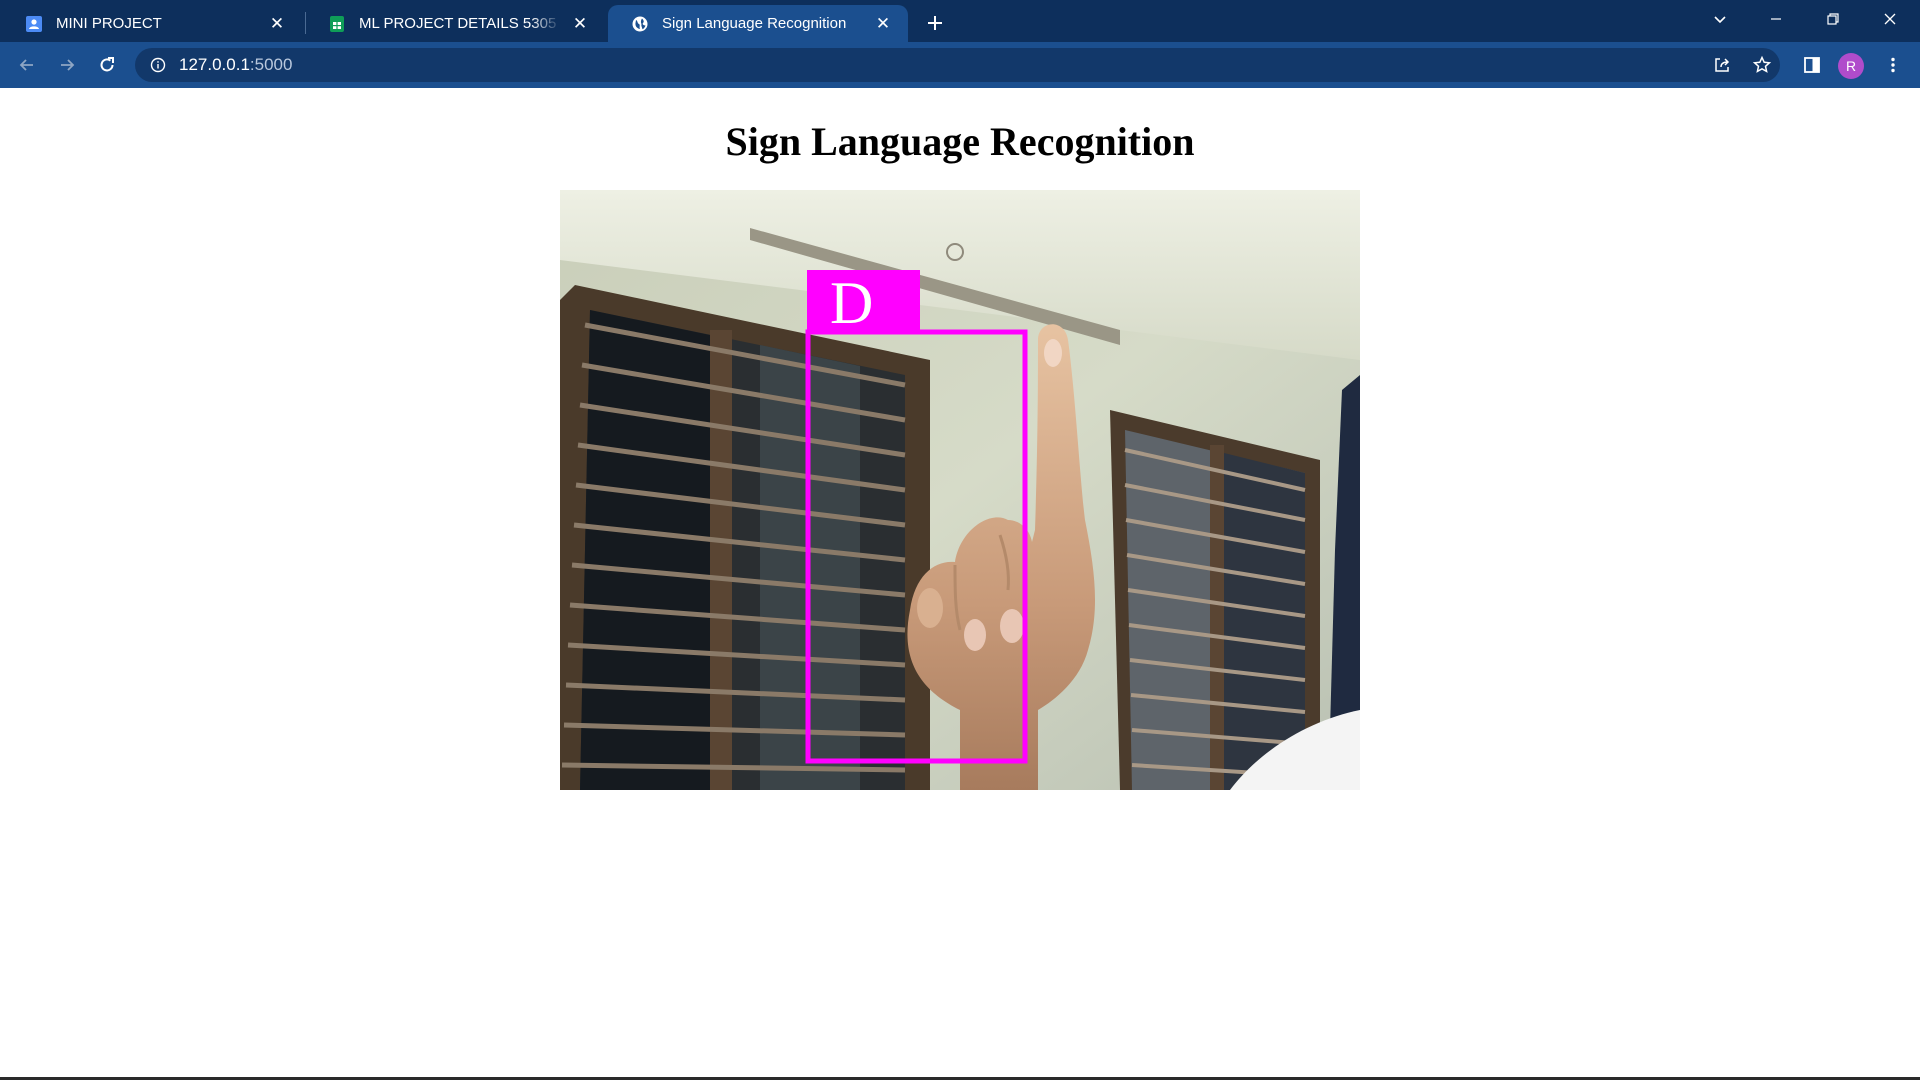 Image resolution: width=1920 pixels, height=1080 pixels. I want to click on arrow-left-icon, so click(26, 65).